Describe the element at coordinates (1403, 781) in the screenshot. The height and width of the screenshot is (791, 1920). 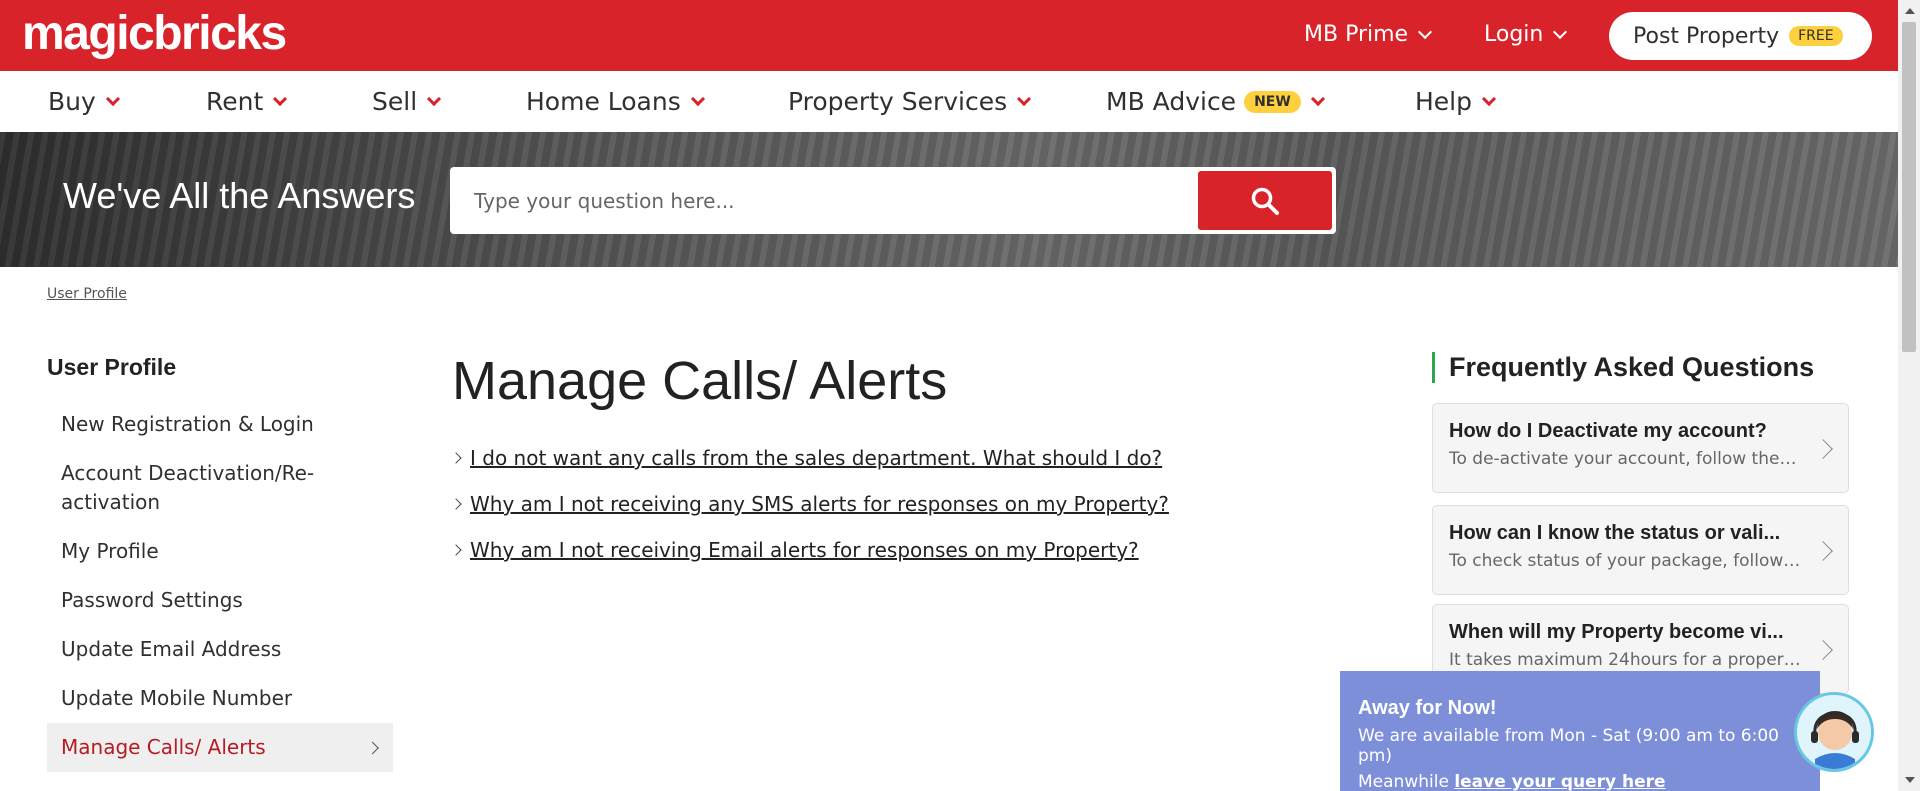
I see `chat-meanwhile: Meanwhile` at that location.